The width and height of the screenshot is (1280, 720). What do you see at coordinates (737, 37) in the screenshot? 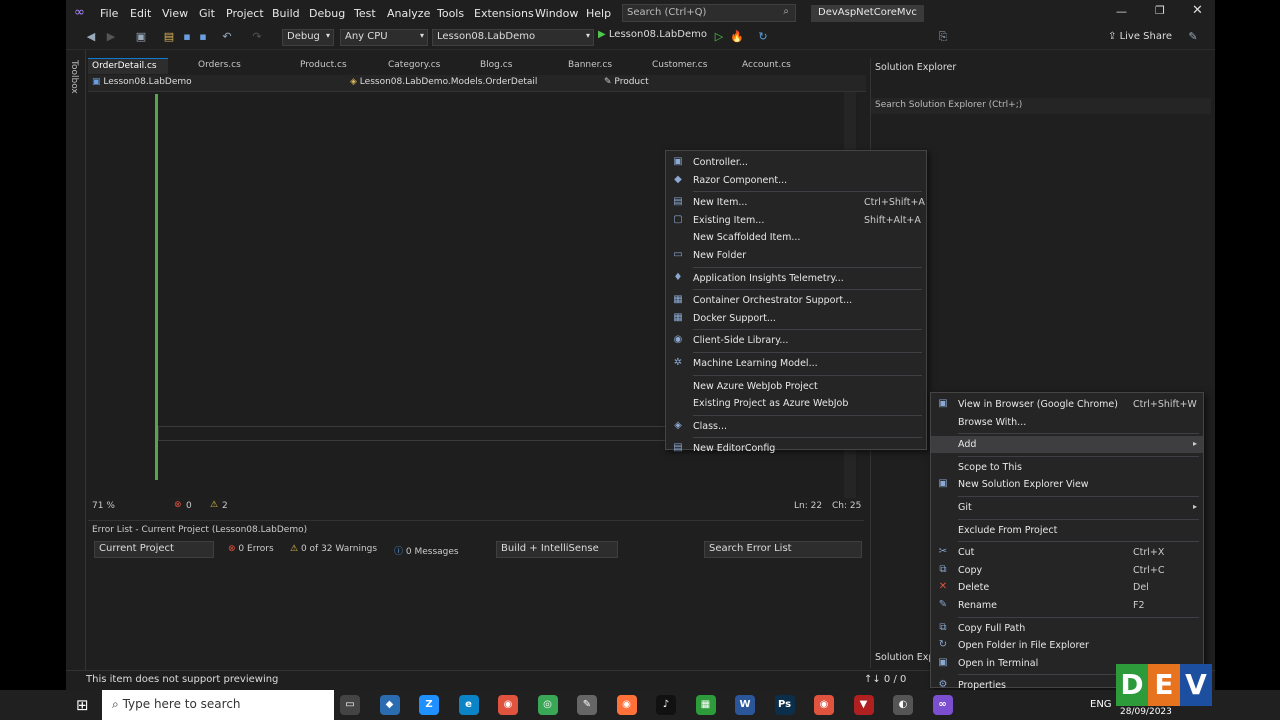
I see `hot-reload-icon: 🔥` at bounding box center [737, 37].